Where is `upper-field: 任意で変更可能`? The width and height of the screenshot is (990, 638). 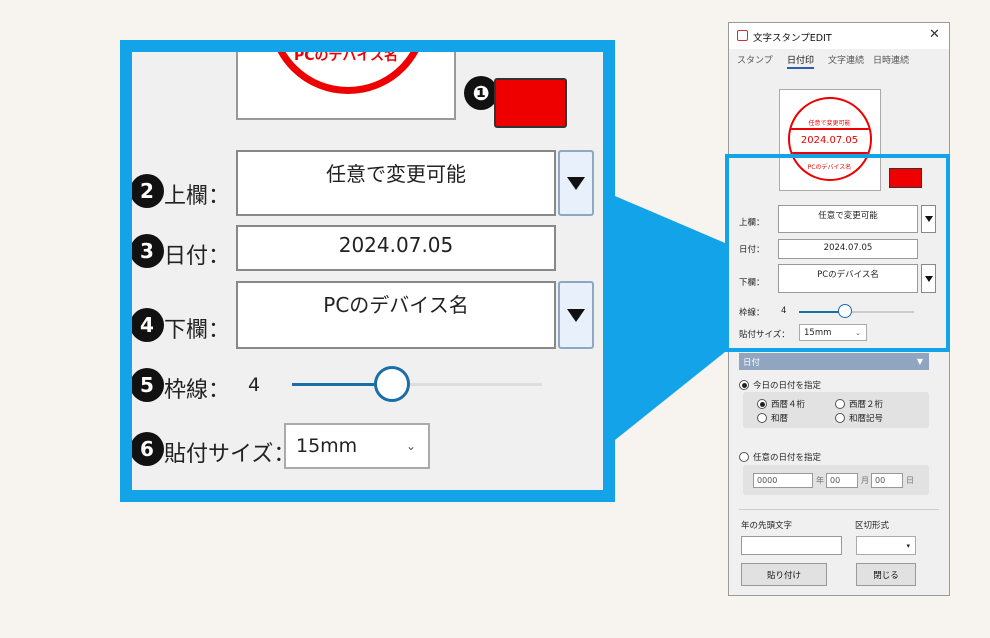 upper-field: 任意で変更可能 is located at coordinates (396, 183).